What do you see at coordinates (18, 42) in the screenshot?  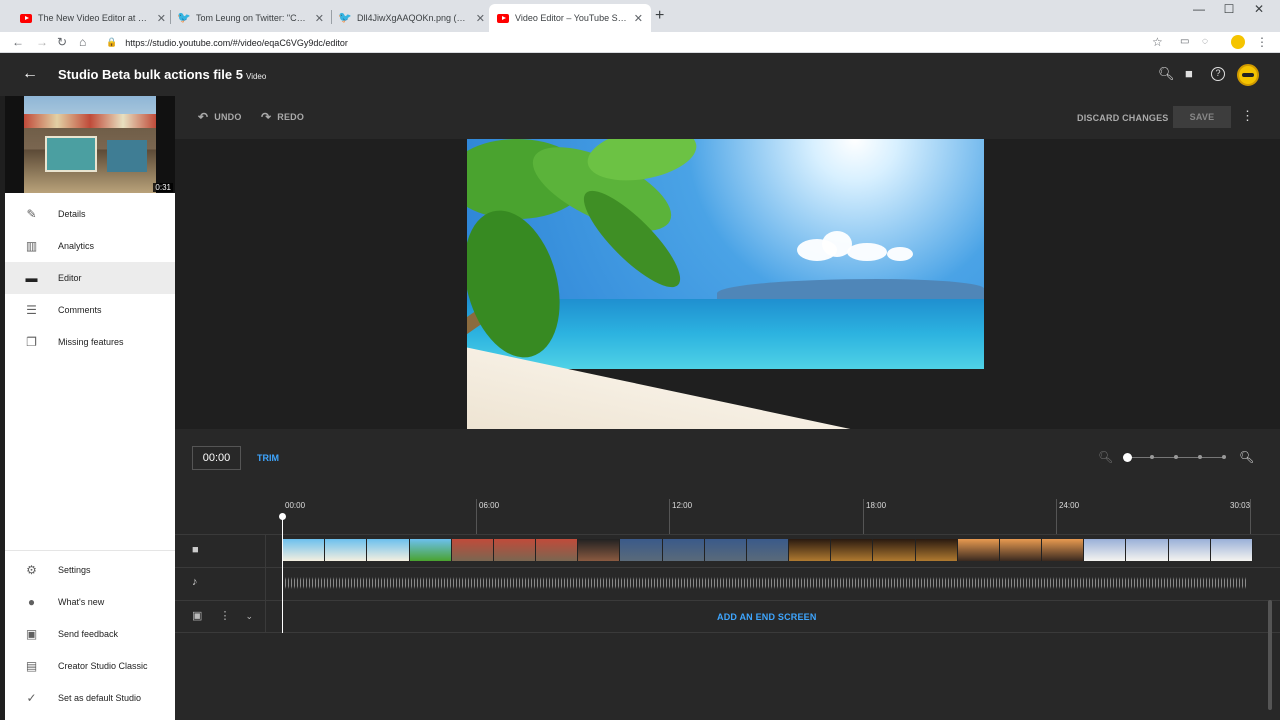 I see `back-icon: ←` at bounding box center [18, 42].